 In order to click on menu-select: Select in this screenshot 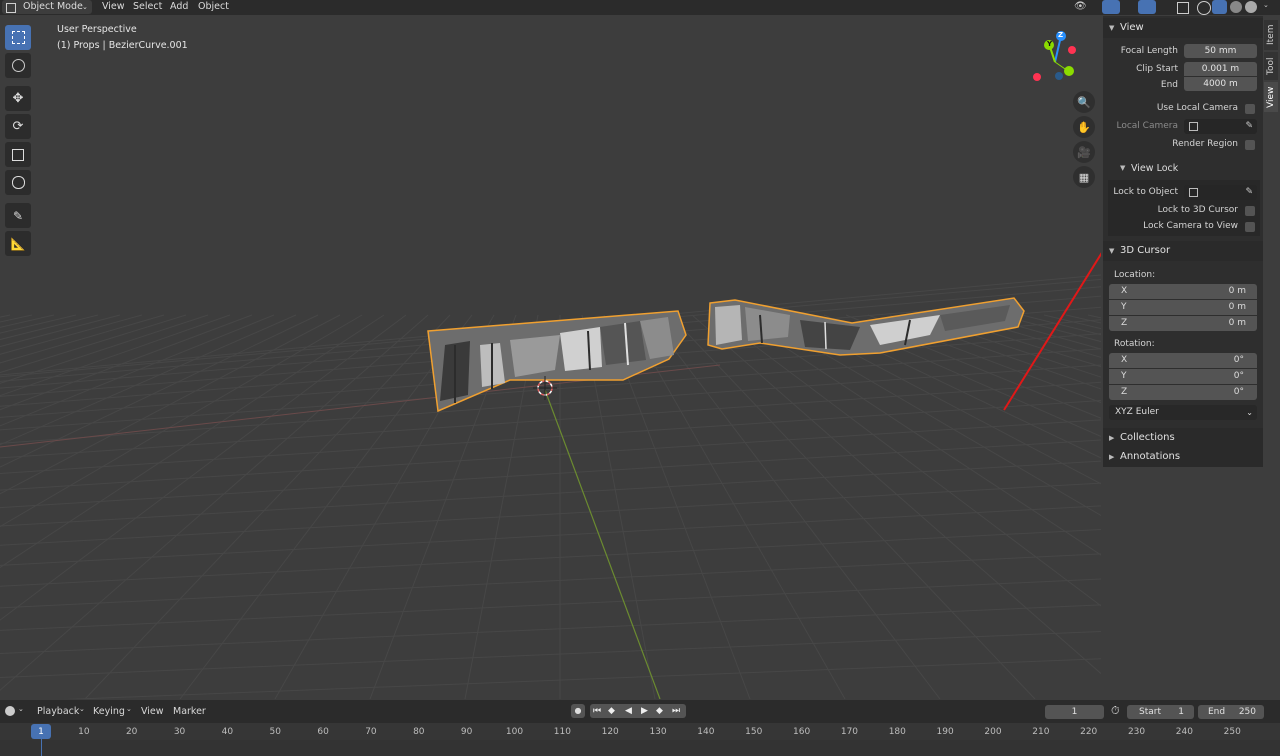, I will do `click(147, 7)`.